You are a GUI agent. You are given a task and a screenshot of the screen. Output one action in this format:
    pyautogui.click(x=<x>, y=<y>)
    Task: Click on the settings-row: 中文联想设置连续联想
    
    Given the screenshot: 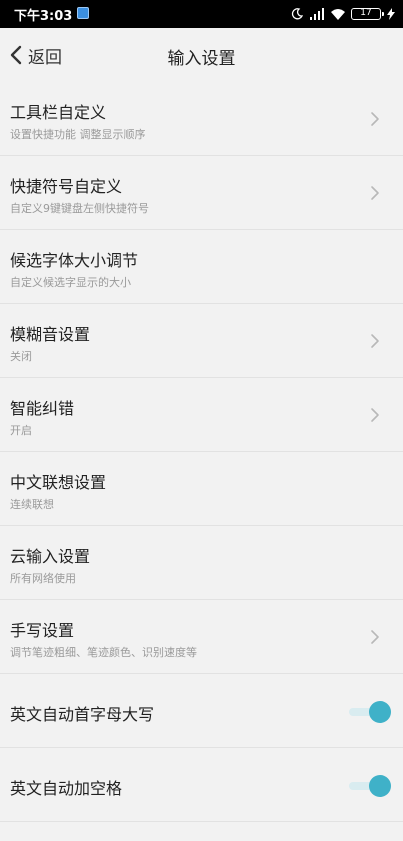 What is the action you would take?
    pyautogui.click(x=201, y=489)
    